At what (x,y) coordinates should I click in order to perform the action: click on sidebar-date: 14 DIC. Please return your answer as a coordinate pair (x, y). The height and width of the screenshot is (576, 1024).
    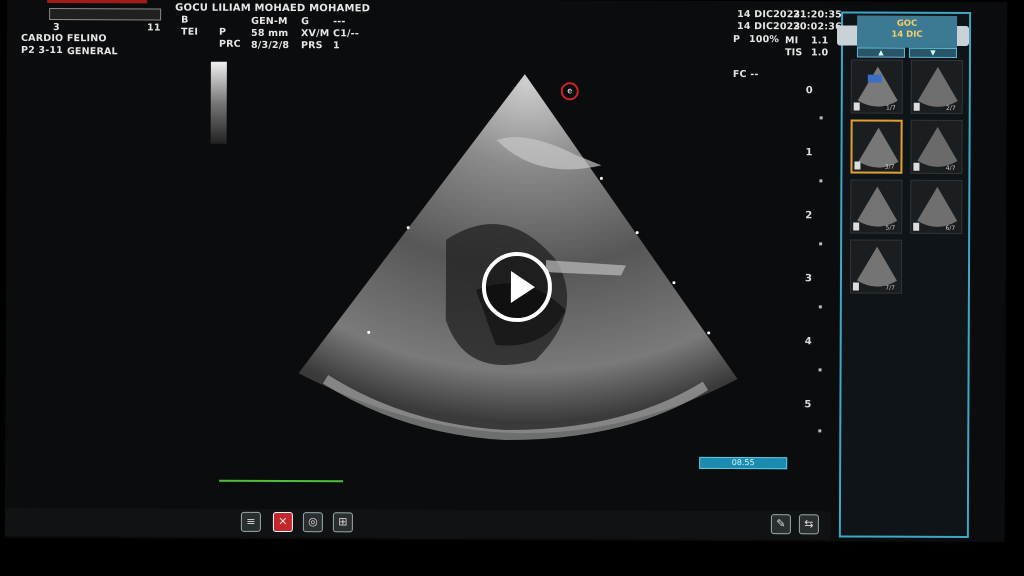
    Looking at the image, I should click on (907, 34).